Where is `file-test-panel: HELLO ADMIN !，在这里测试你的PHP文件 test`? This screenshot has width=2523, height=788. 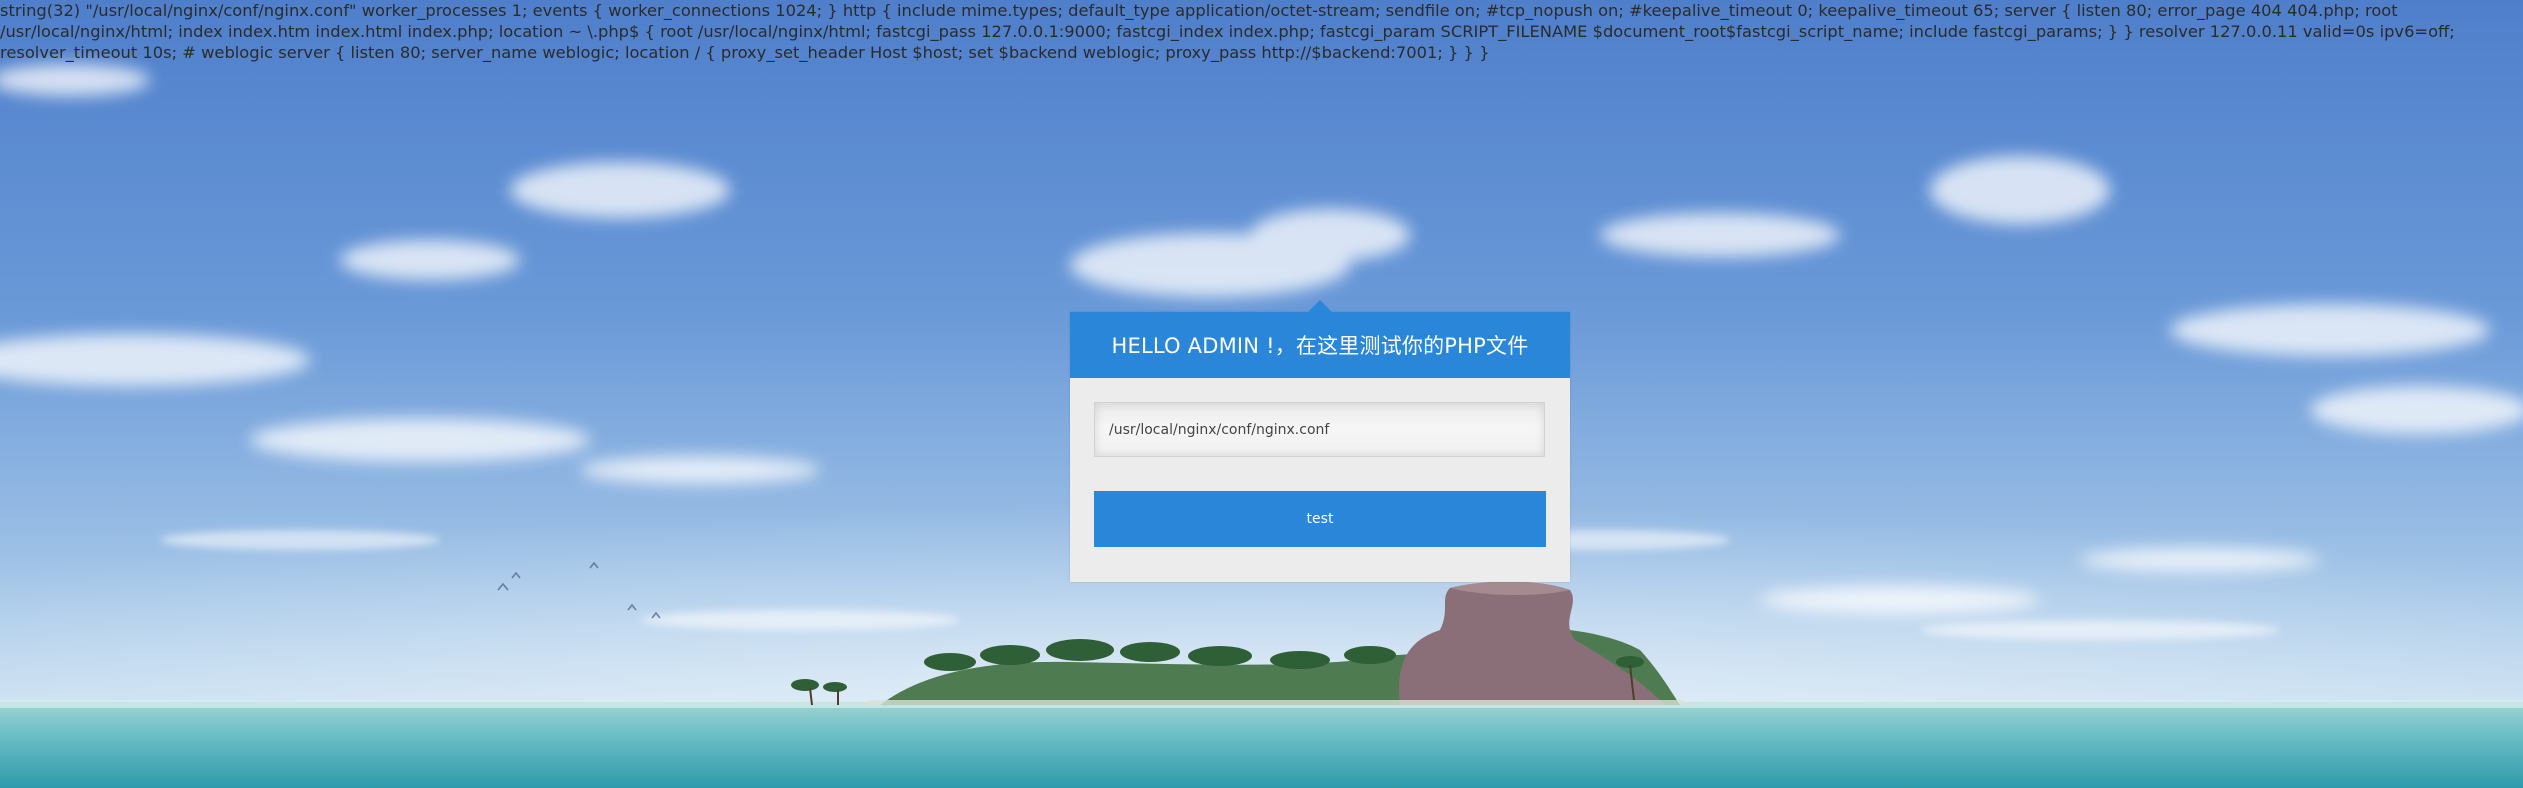 file-test-panel: HELLO ADMIN !，在这里测试你的PHP文件 test is located at coordinates (1320, 441).